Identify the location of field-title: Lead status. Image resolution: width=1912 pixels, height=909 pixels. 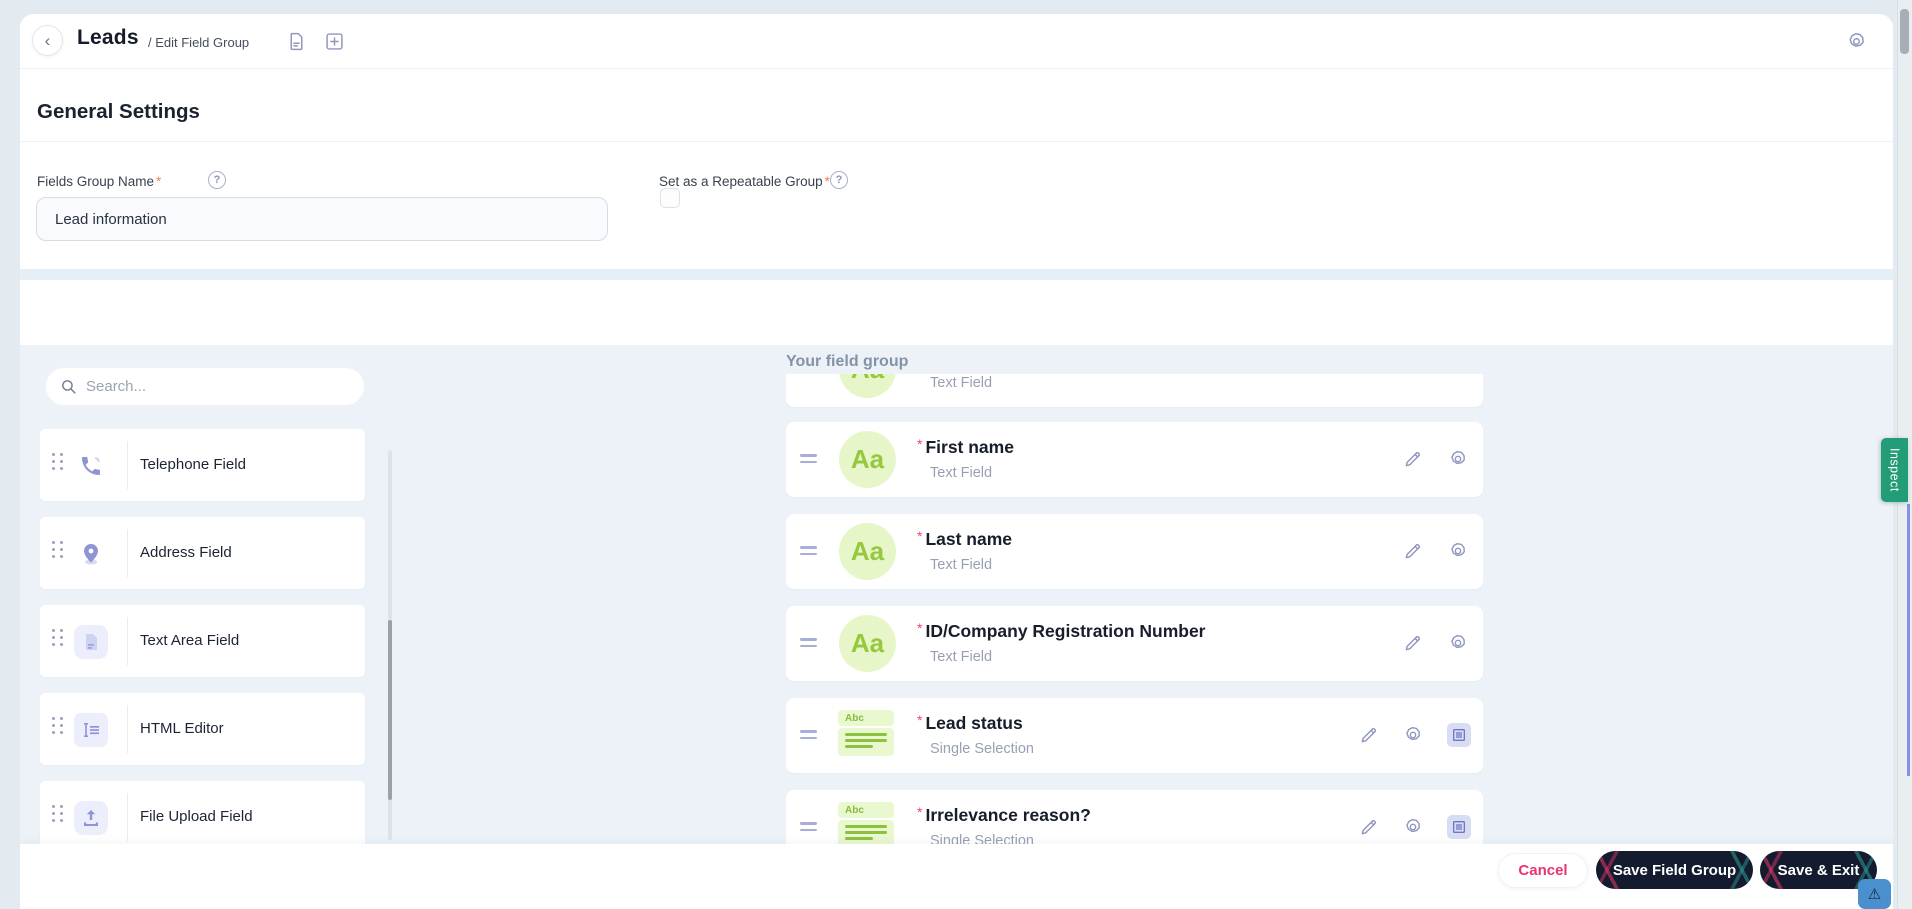
(974, 723).